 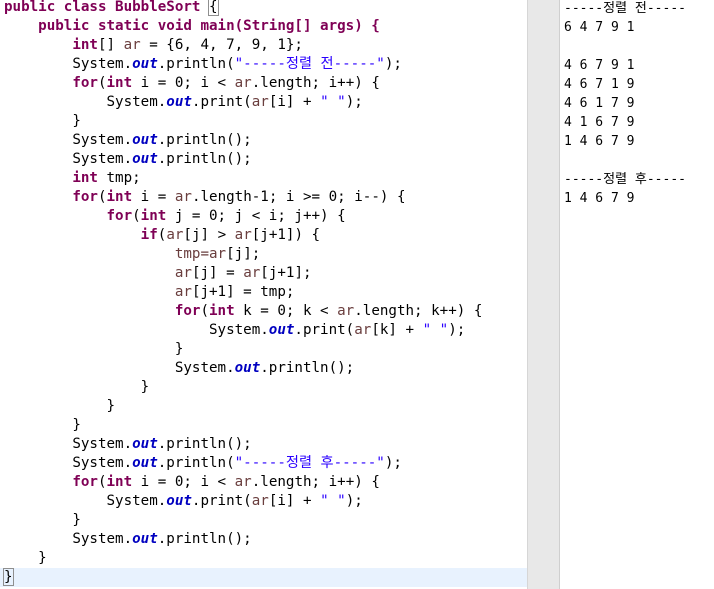 I want to click on code-line: tmp=ar[j];, so click(x=132, y=254).